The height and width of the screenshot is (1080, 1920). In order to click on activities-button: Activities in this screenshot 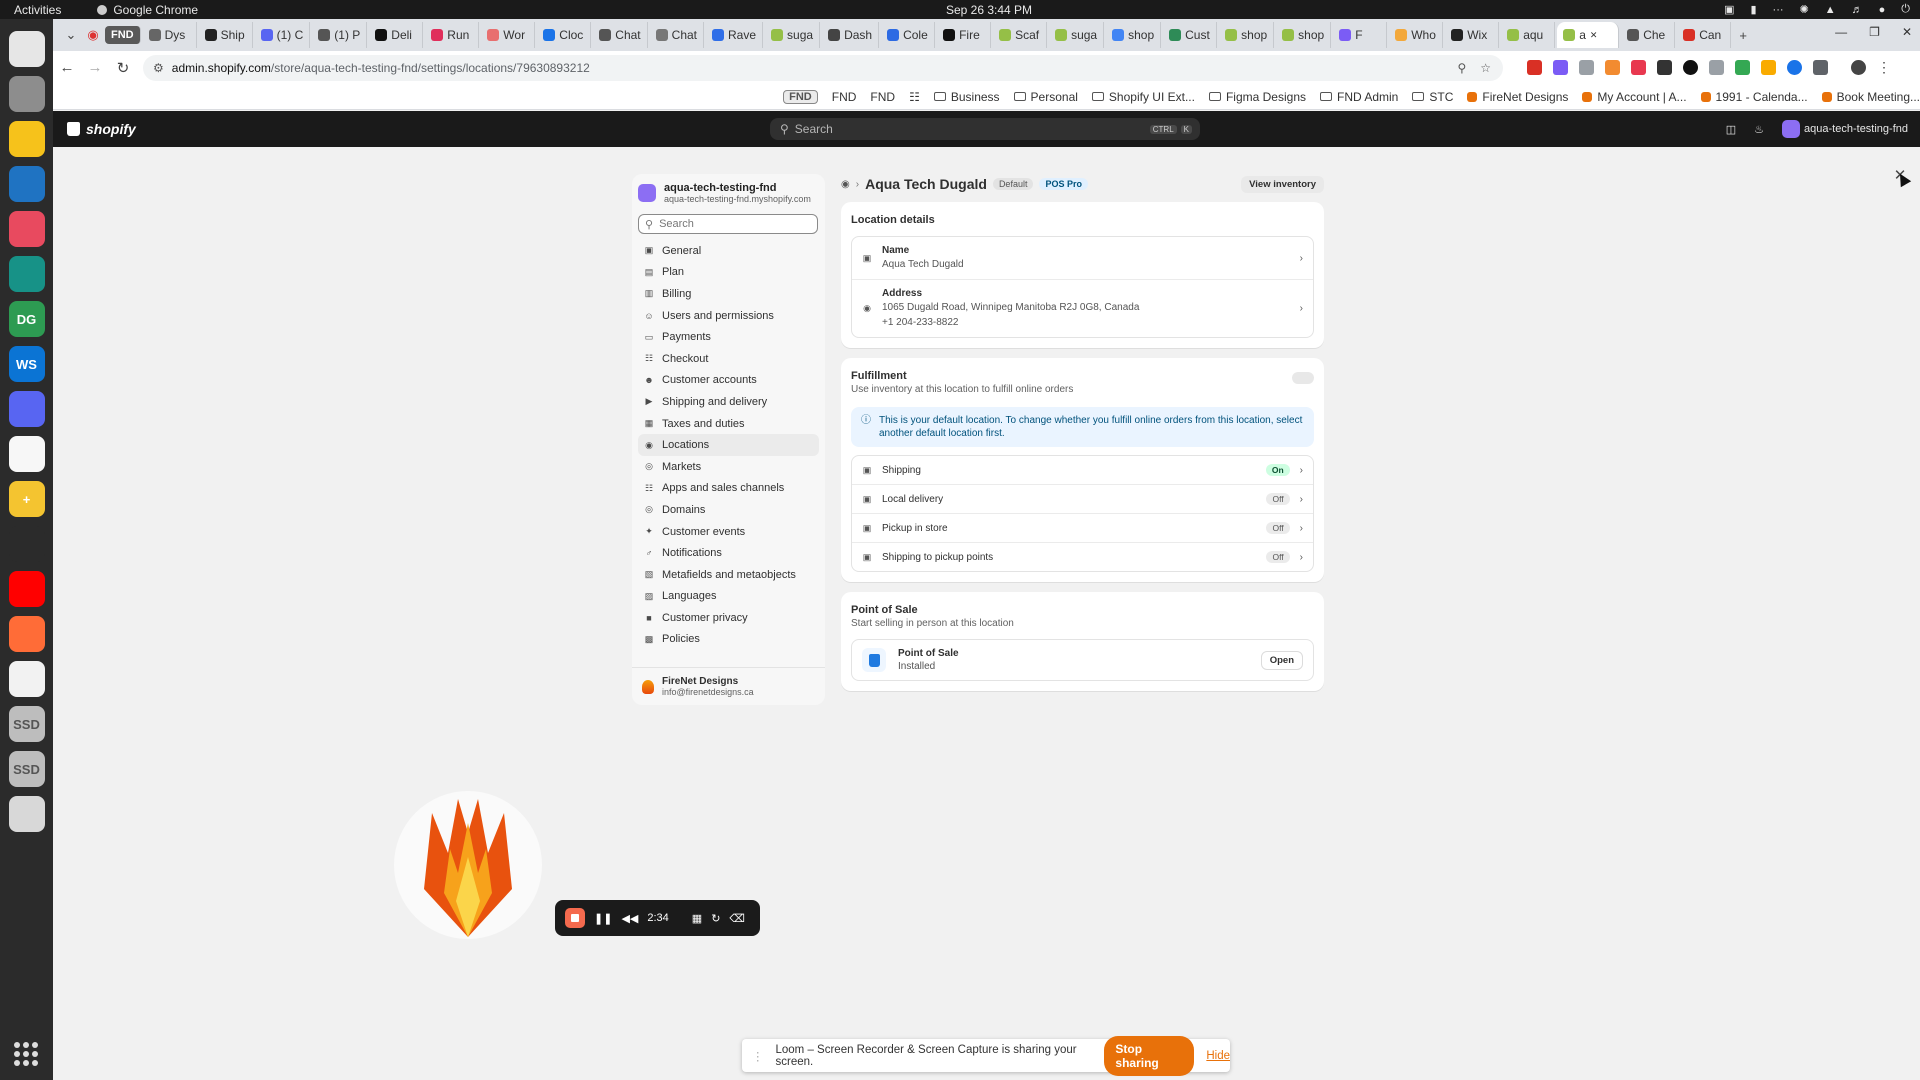, I will do `click(37, 10)`.